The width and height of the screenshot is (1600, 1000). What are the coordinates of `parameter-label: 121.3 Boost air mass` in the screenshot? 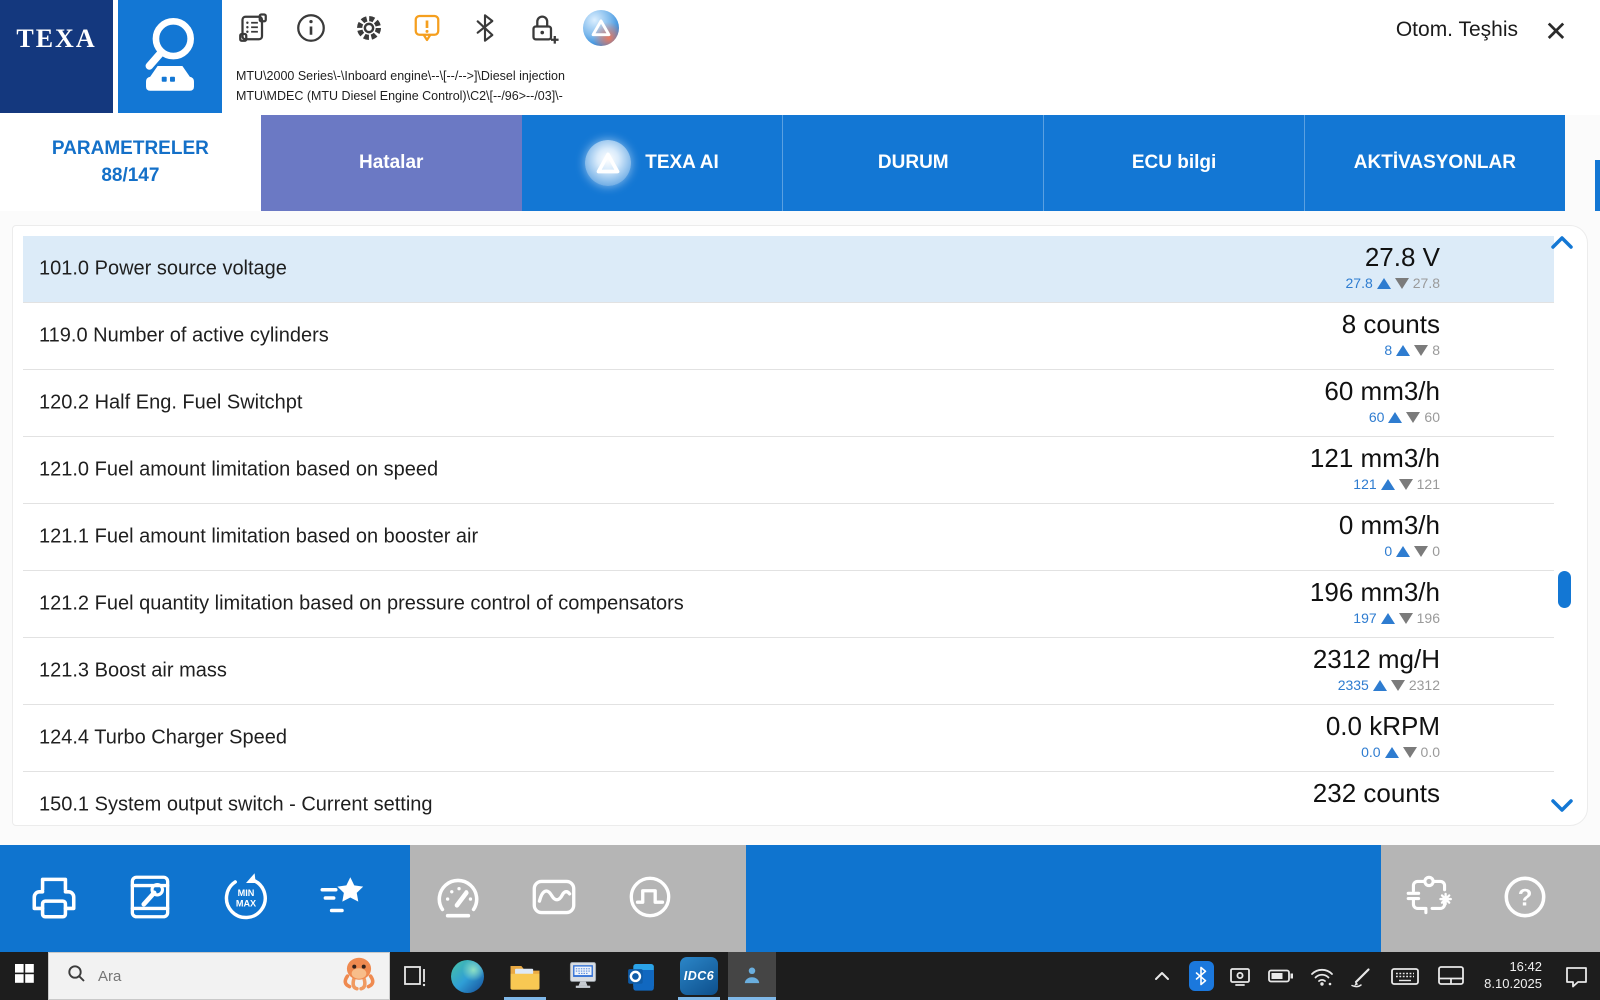 It's located at (133, 670).